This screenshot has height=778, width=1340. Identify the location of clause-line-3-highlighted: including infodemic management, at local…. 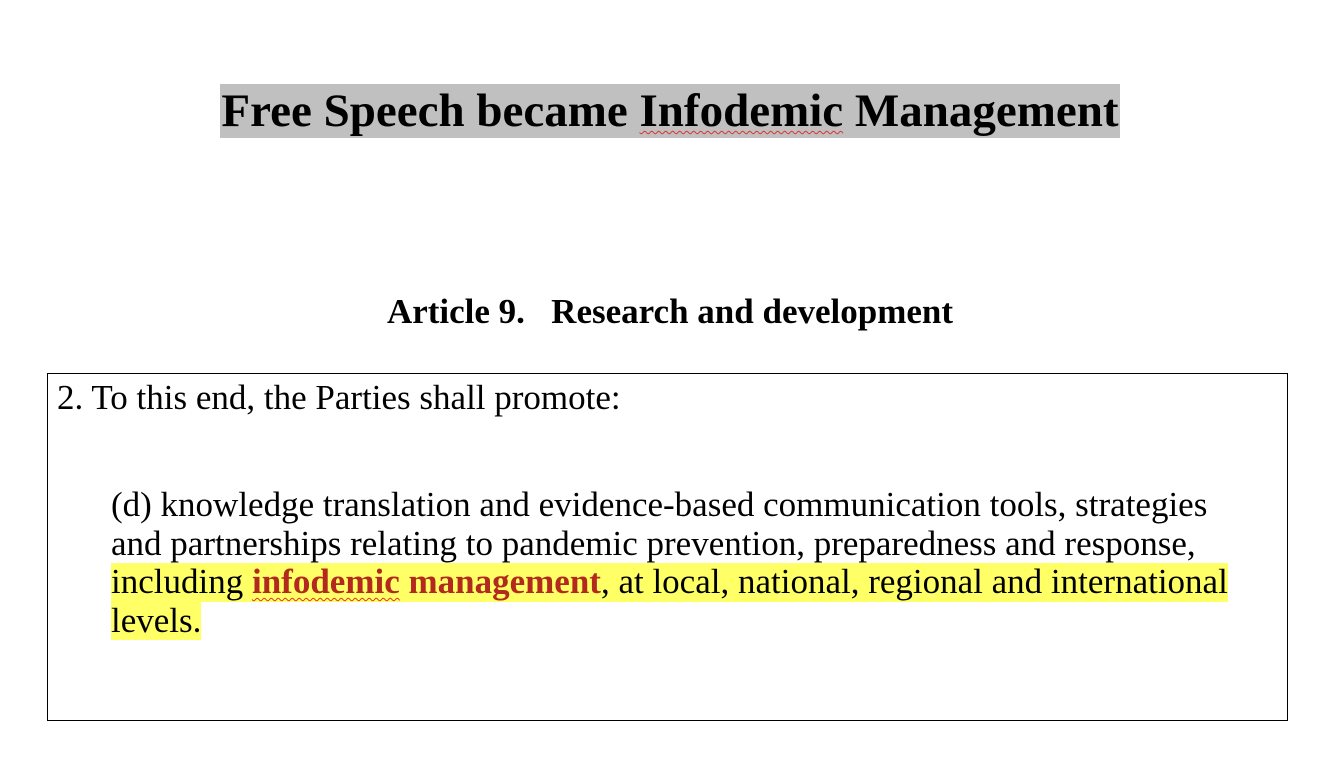
(669, 582).